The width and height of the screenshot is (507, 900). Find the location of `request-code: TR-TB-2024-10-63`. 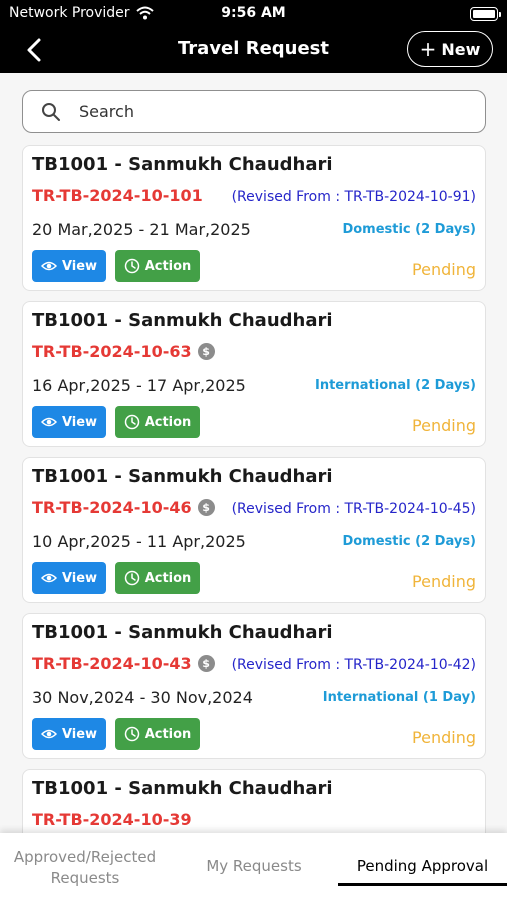

request-code: TR-TB-2024-10-63 is located at coordinates (112, 351).